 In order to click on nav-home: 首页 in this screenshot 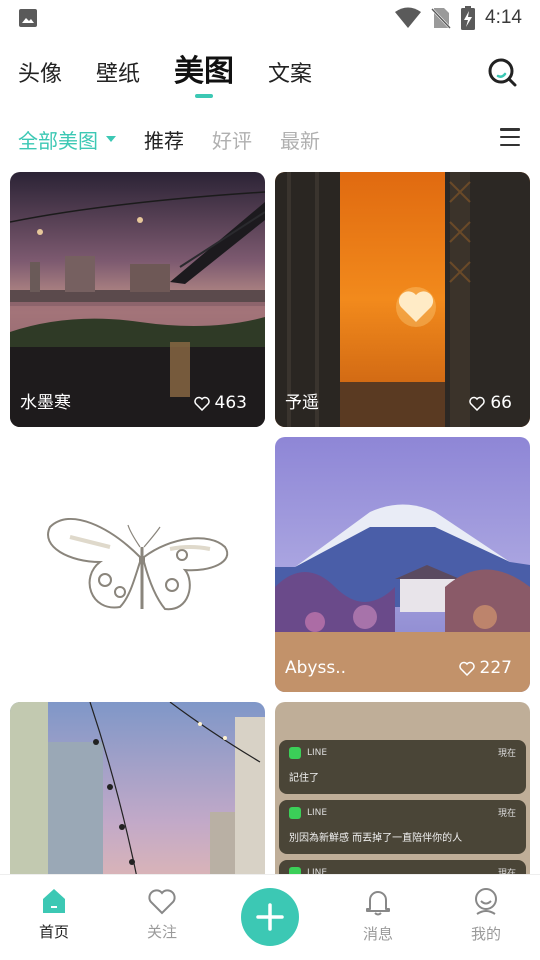, I will do `click(54, 914)`.